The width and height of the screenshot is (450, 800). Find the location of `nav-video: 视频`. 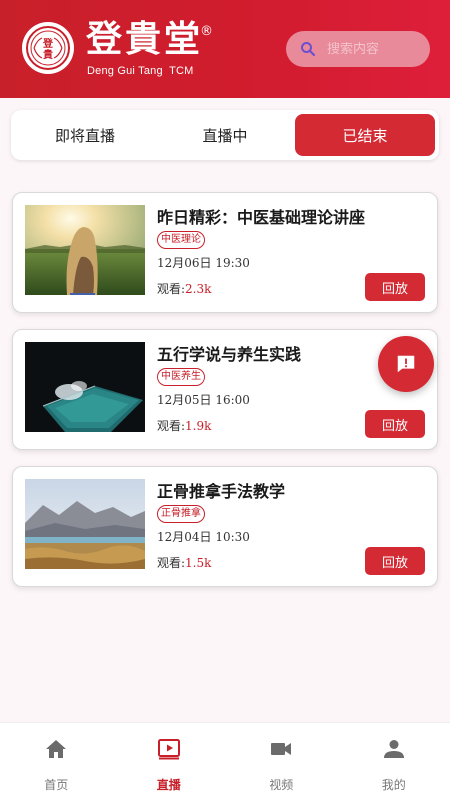

nav-video: 视频 is located at coordinates (281, 761).